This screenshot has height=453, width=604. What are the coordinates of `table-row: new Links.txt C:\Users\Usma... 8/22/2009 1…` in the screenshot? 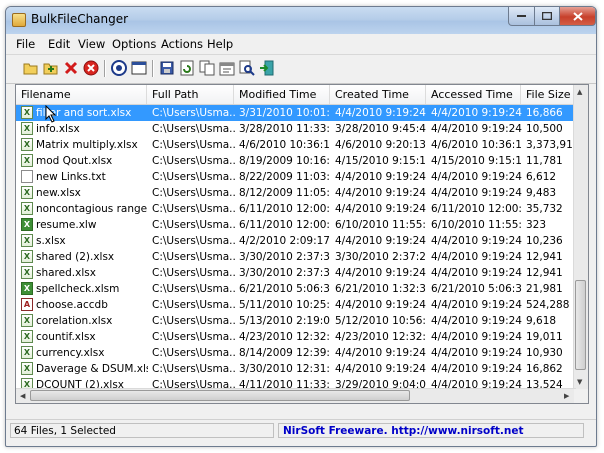 It's located at (296, 177).